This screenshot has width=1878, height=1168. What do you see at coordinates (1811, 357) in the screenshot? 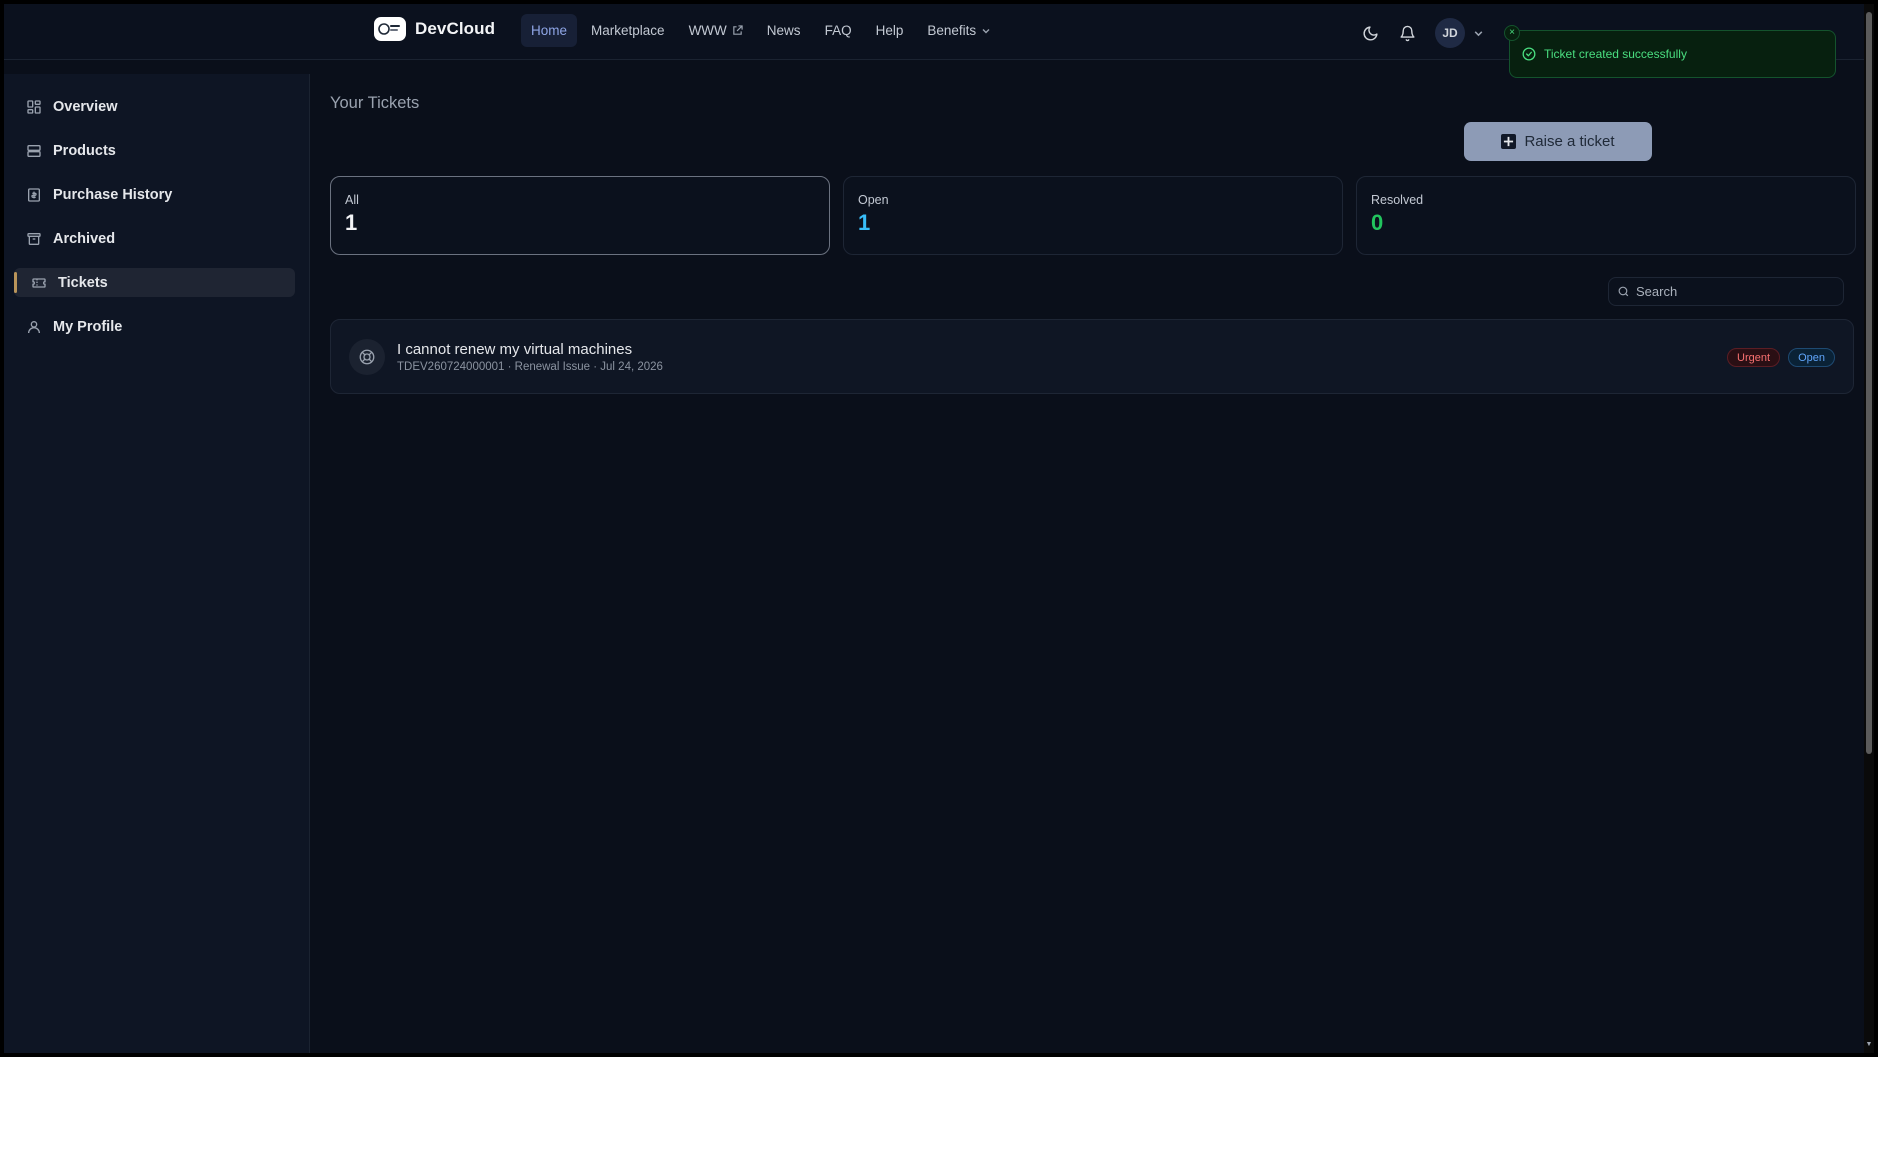
I see `status-badge: Open` at bounding box center [1811, 357].